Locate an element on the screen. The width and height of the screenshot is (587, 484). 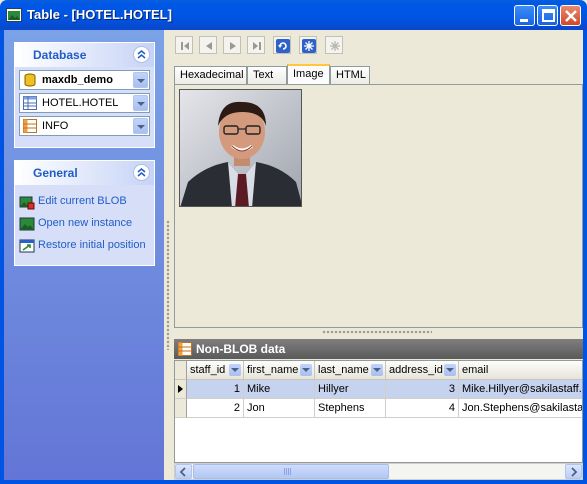
edit-current-blob-label: Edit current BLOB is located at coordinates (82, 201).